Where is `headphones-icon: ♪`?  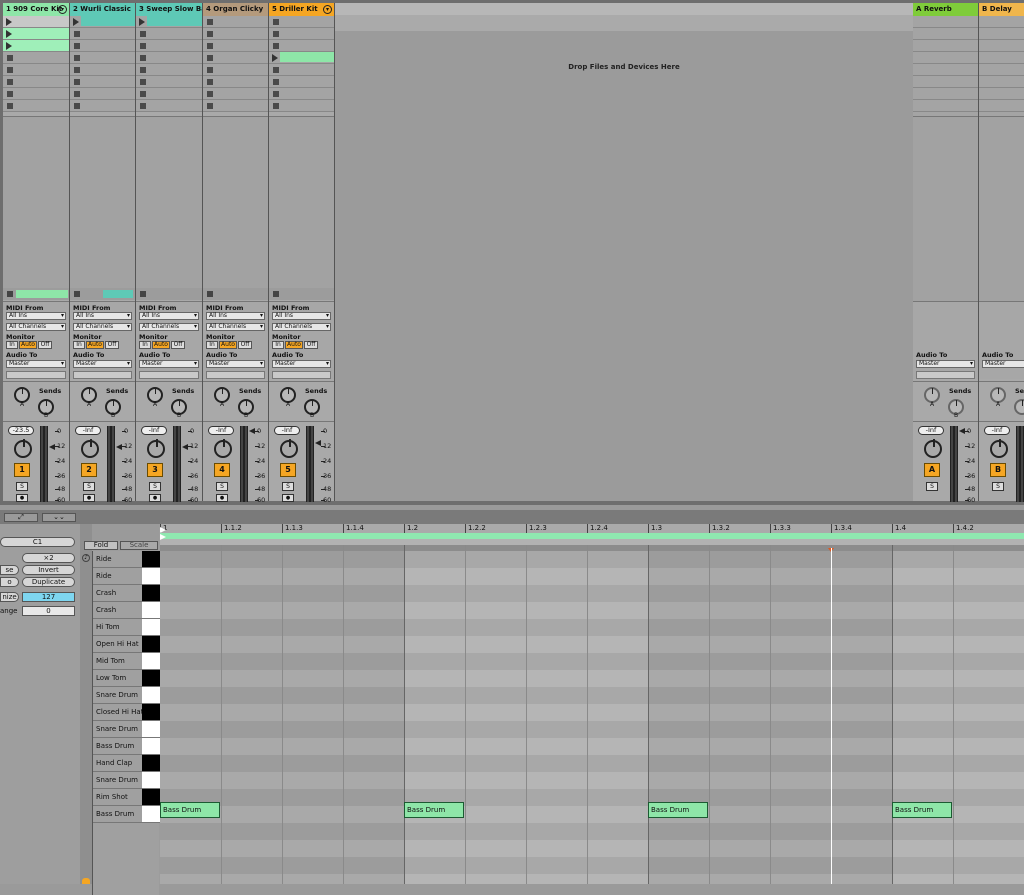
headphones-icon: ♪ is located at coordinates (86, 558).